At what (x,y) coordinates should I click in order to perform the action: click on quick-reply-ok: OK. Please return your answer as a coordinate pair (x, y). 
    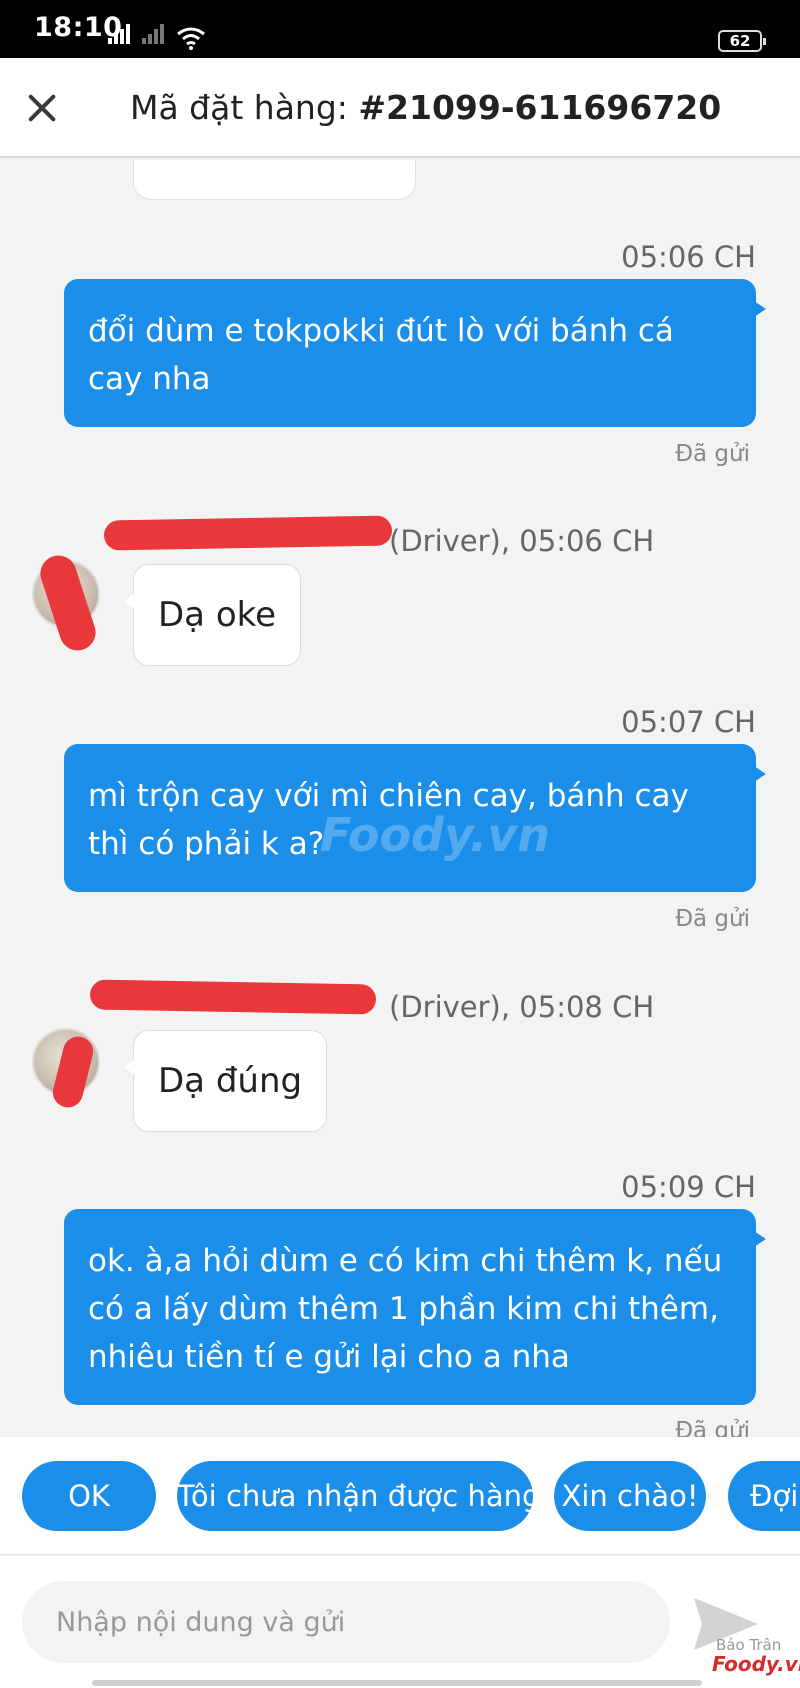
    Looking at the image, I should click on (89, 1496).